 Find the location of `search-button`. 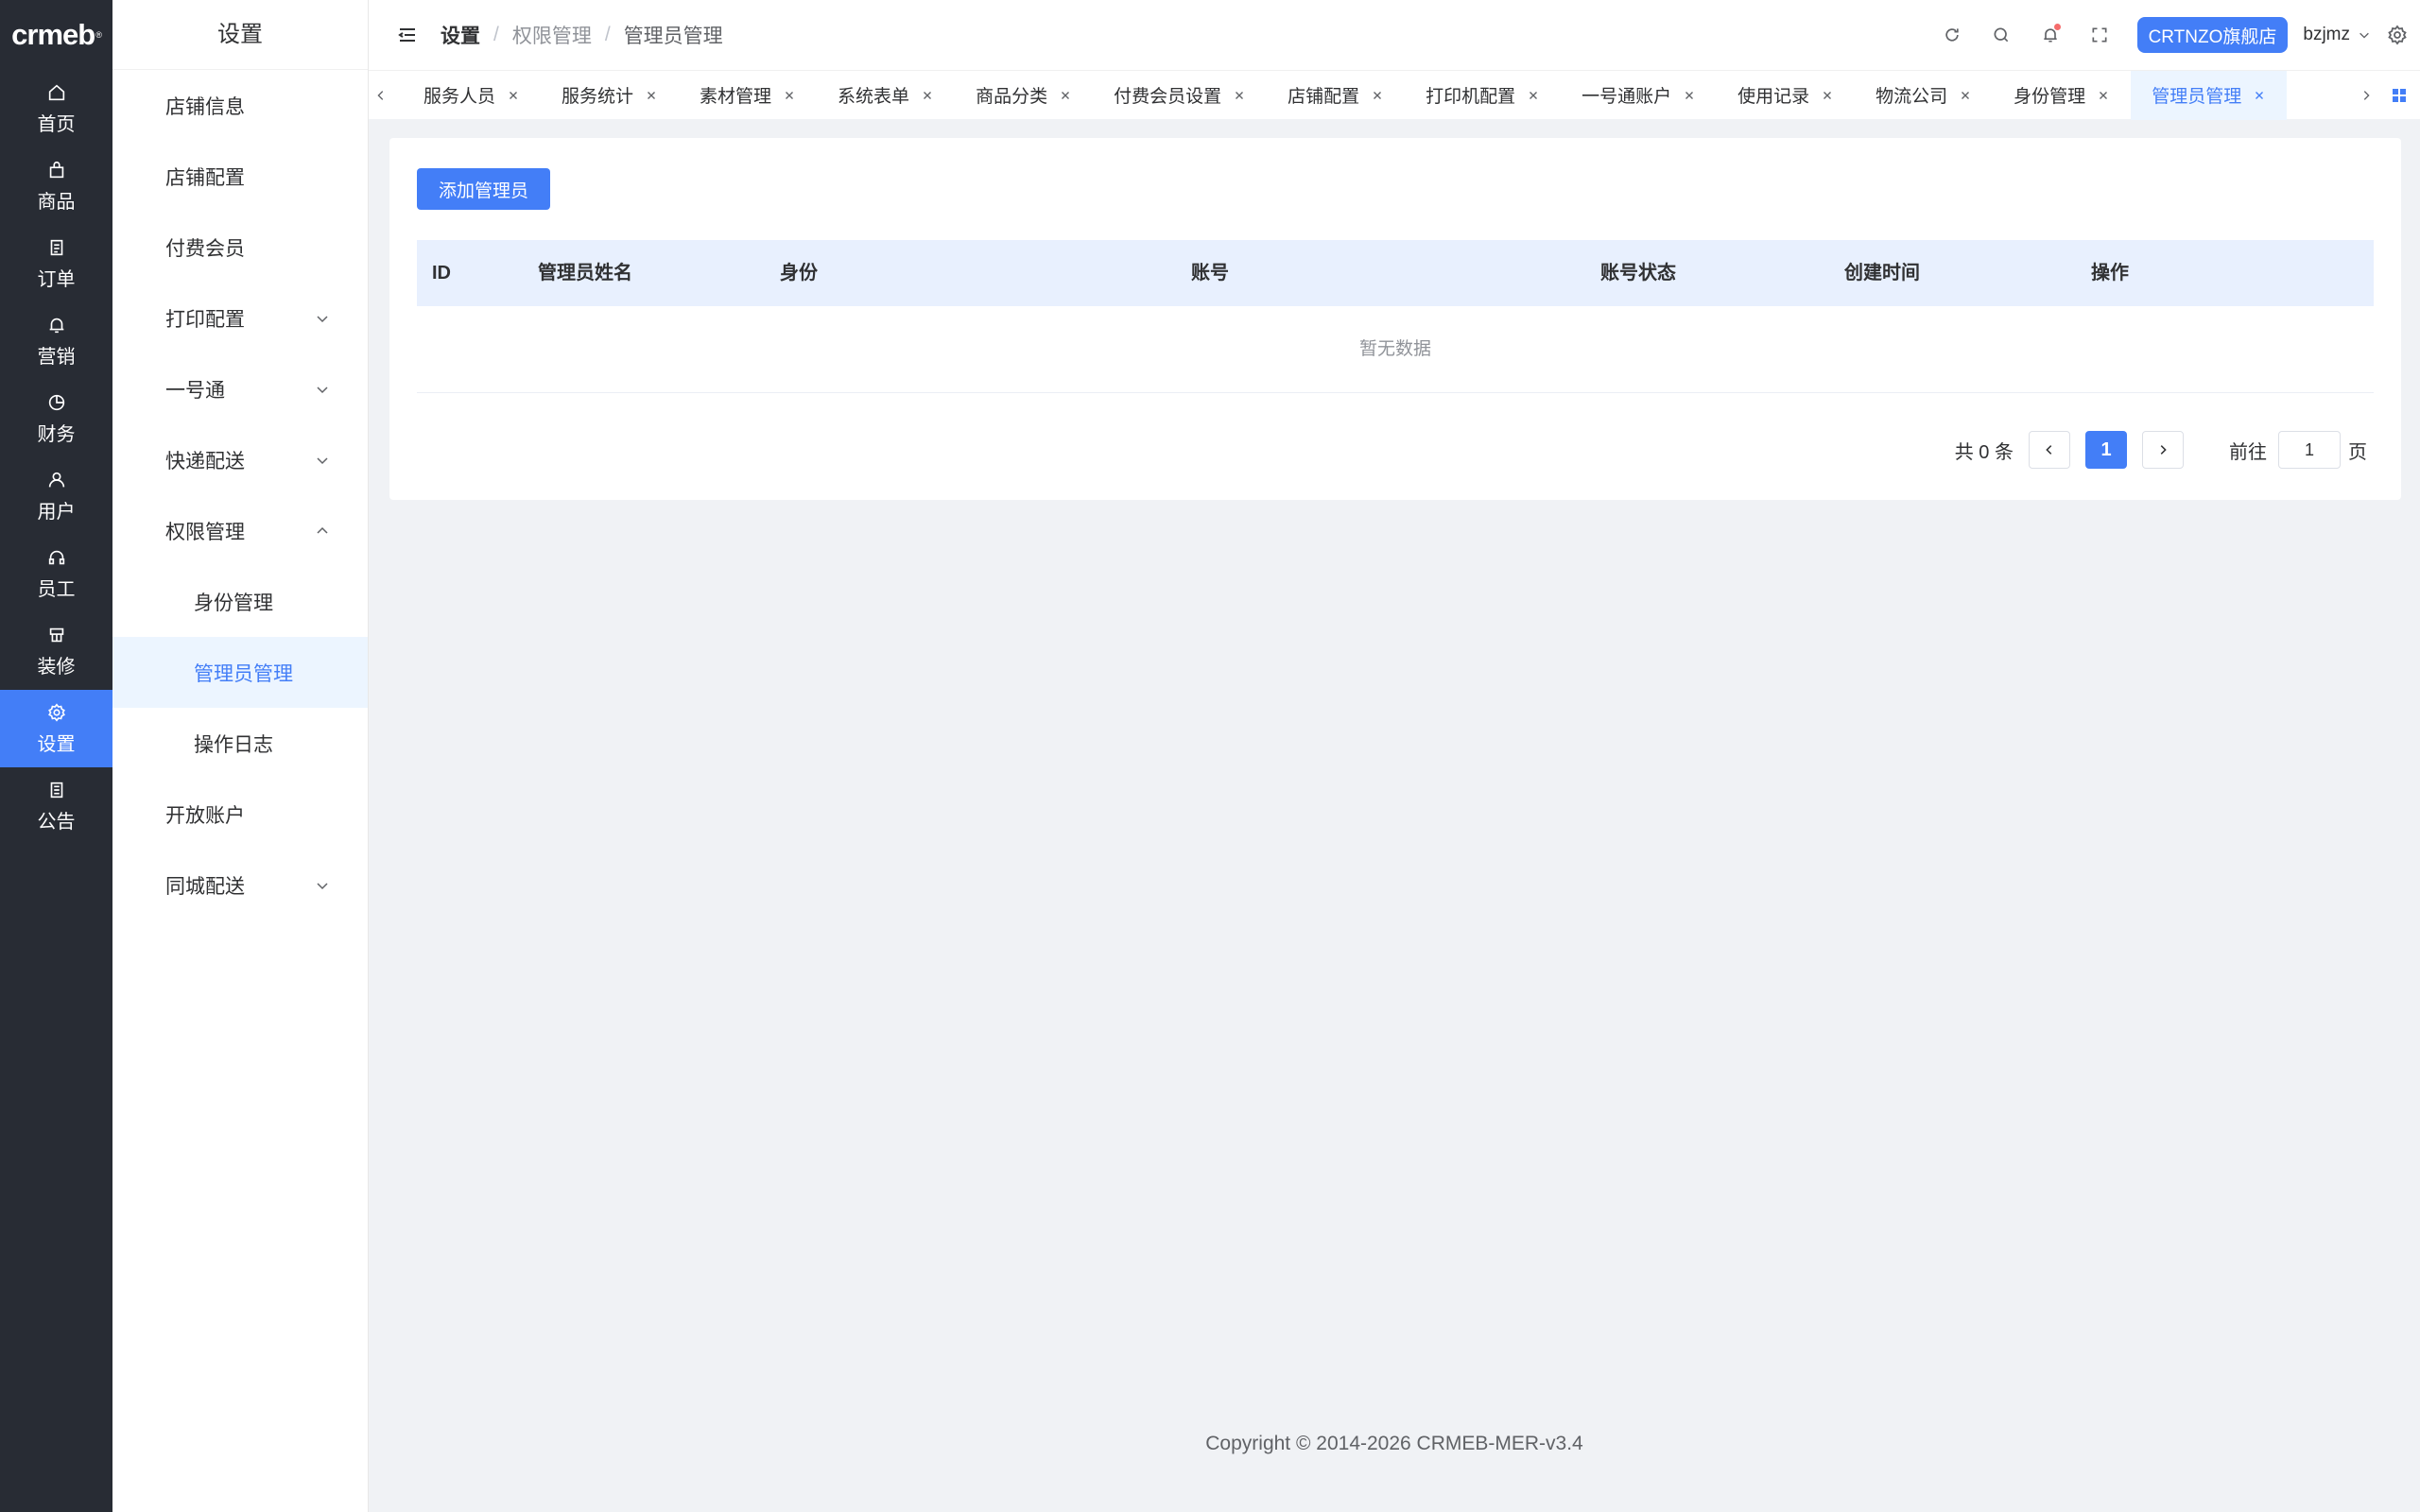

search-button is located at coordinates (2001, 35).